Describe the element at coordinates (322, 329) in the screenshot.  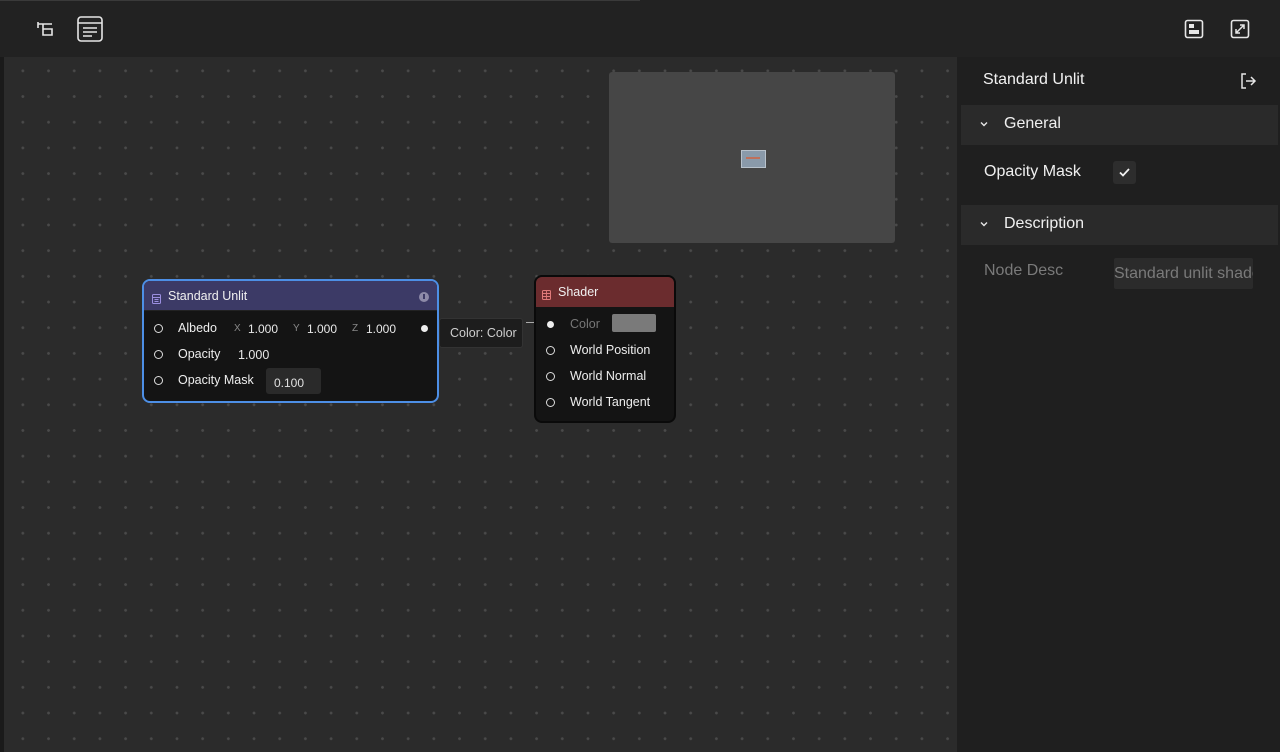
I see `albedo-y-value: 1.000` at that location.